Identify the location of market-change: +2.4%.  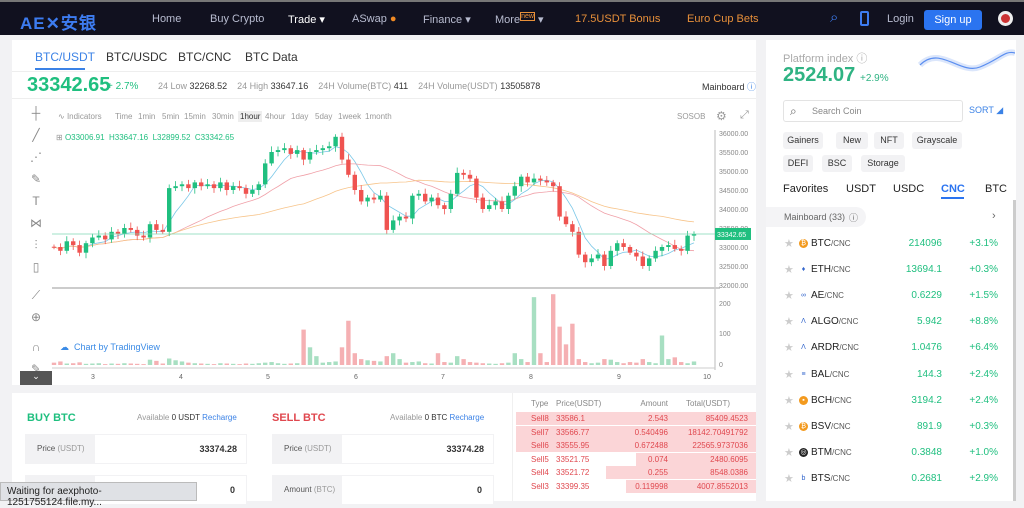
(983, 374).